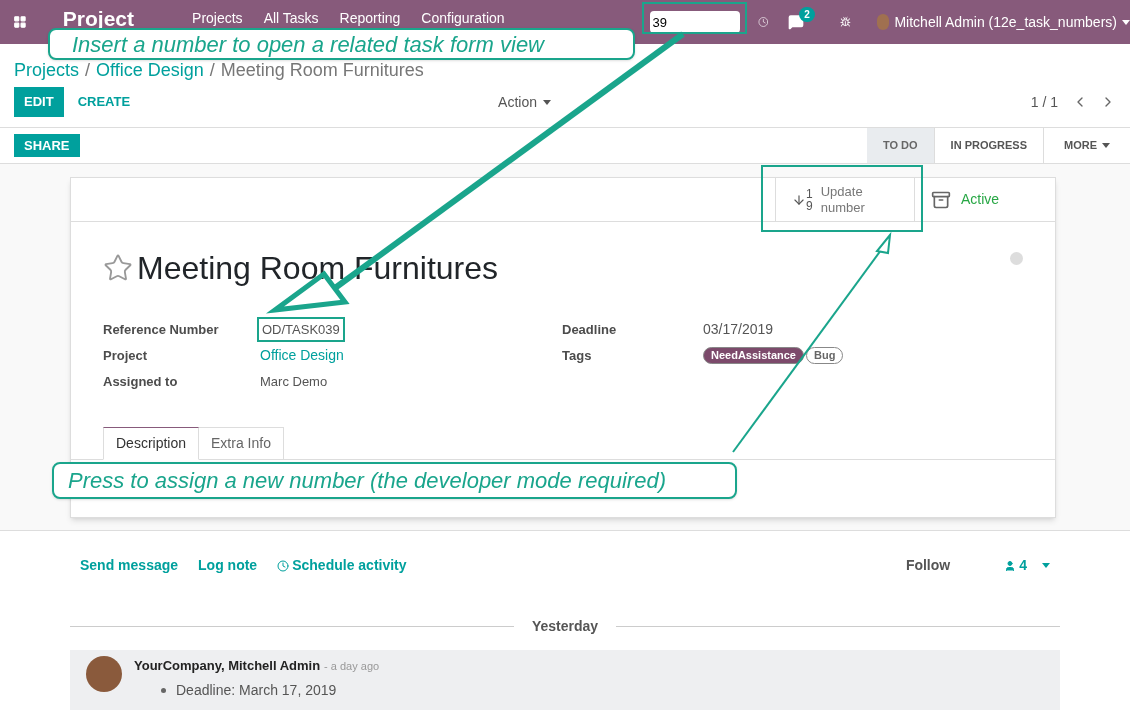 The width and height of the screenshot is (1130, 711). What do you see at coordinates (352, 666) in the screenshot?
I see `message-time: - a day ago` at bounding box center [352, 666].